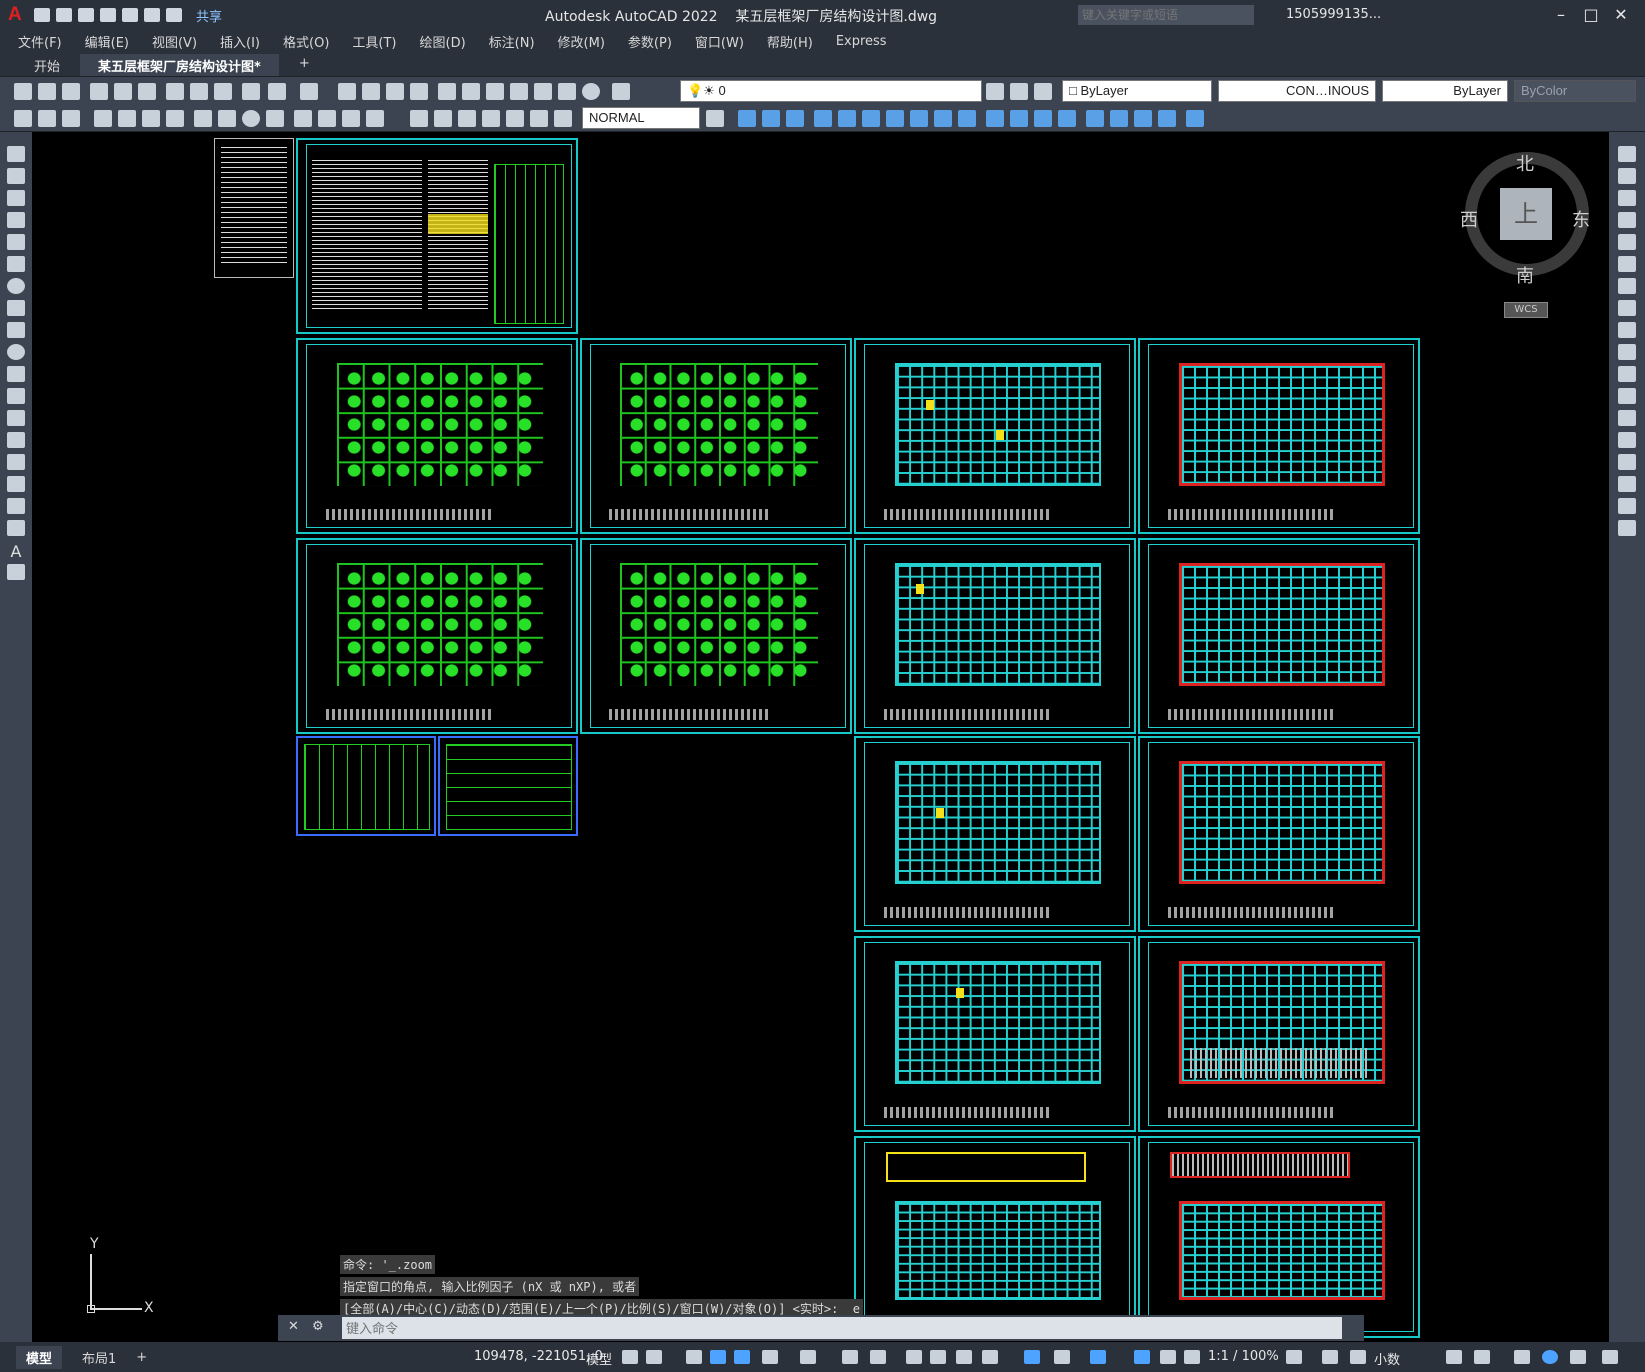 The height and width of the screenshot is (1372, 1645). Describe the element at coordinates (694, 1357) in the screenshot. I see `infer-constraints-icon` at that location.